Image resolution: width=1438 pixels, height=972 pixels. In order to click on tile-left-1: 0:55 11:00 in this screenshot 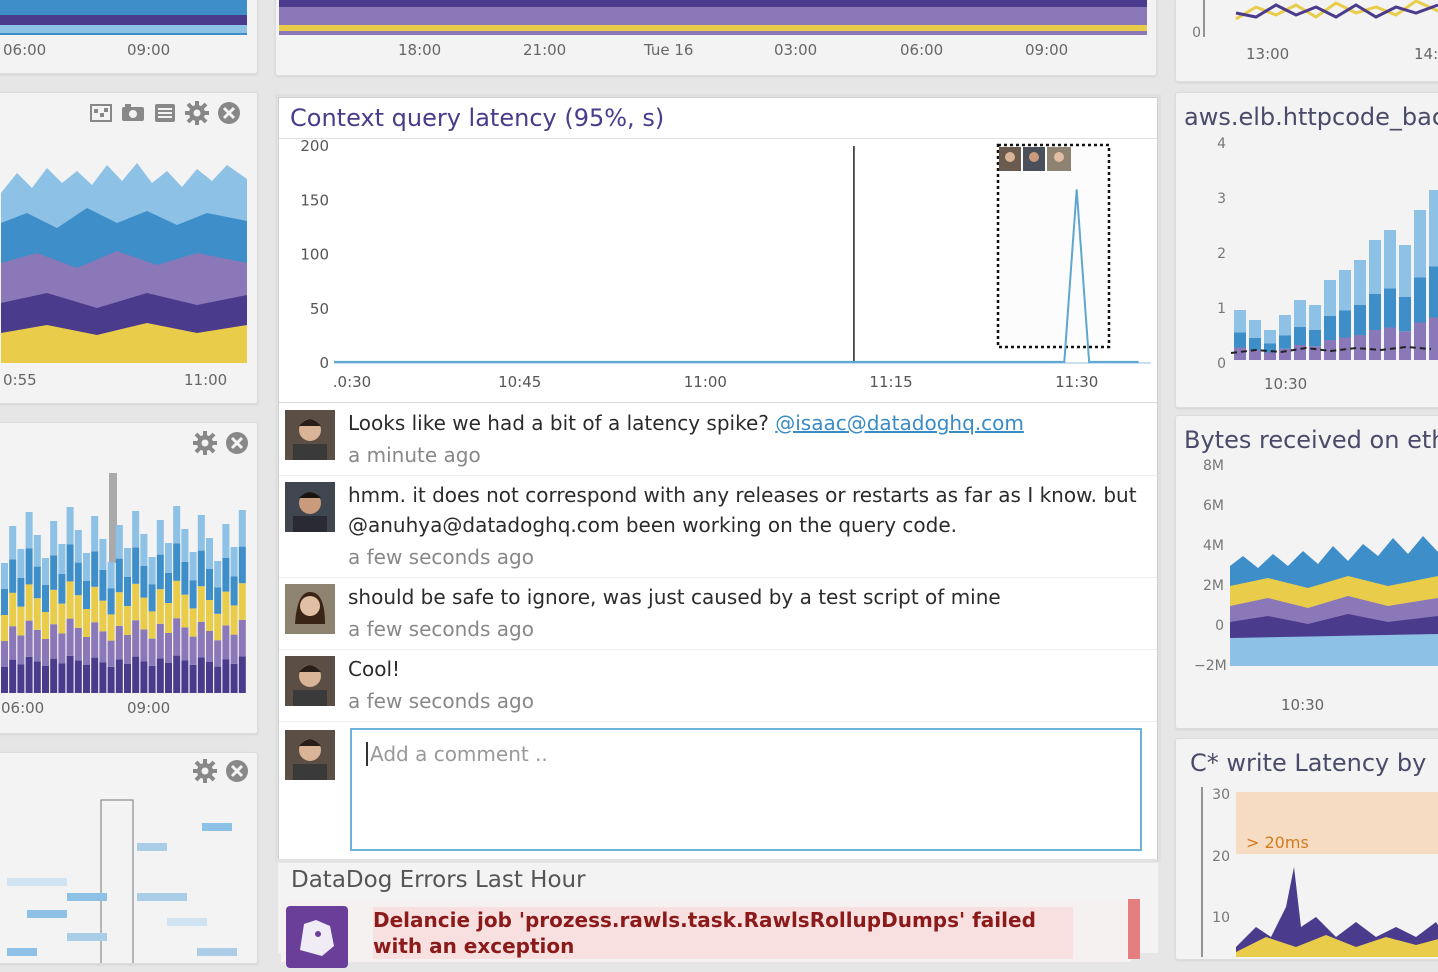, I will do `click(129, 248)`.